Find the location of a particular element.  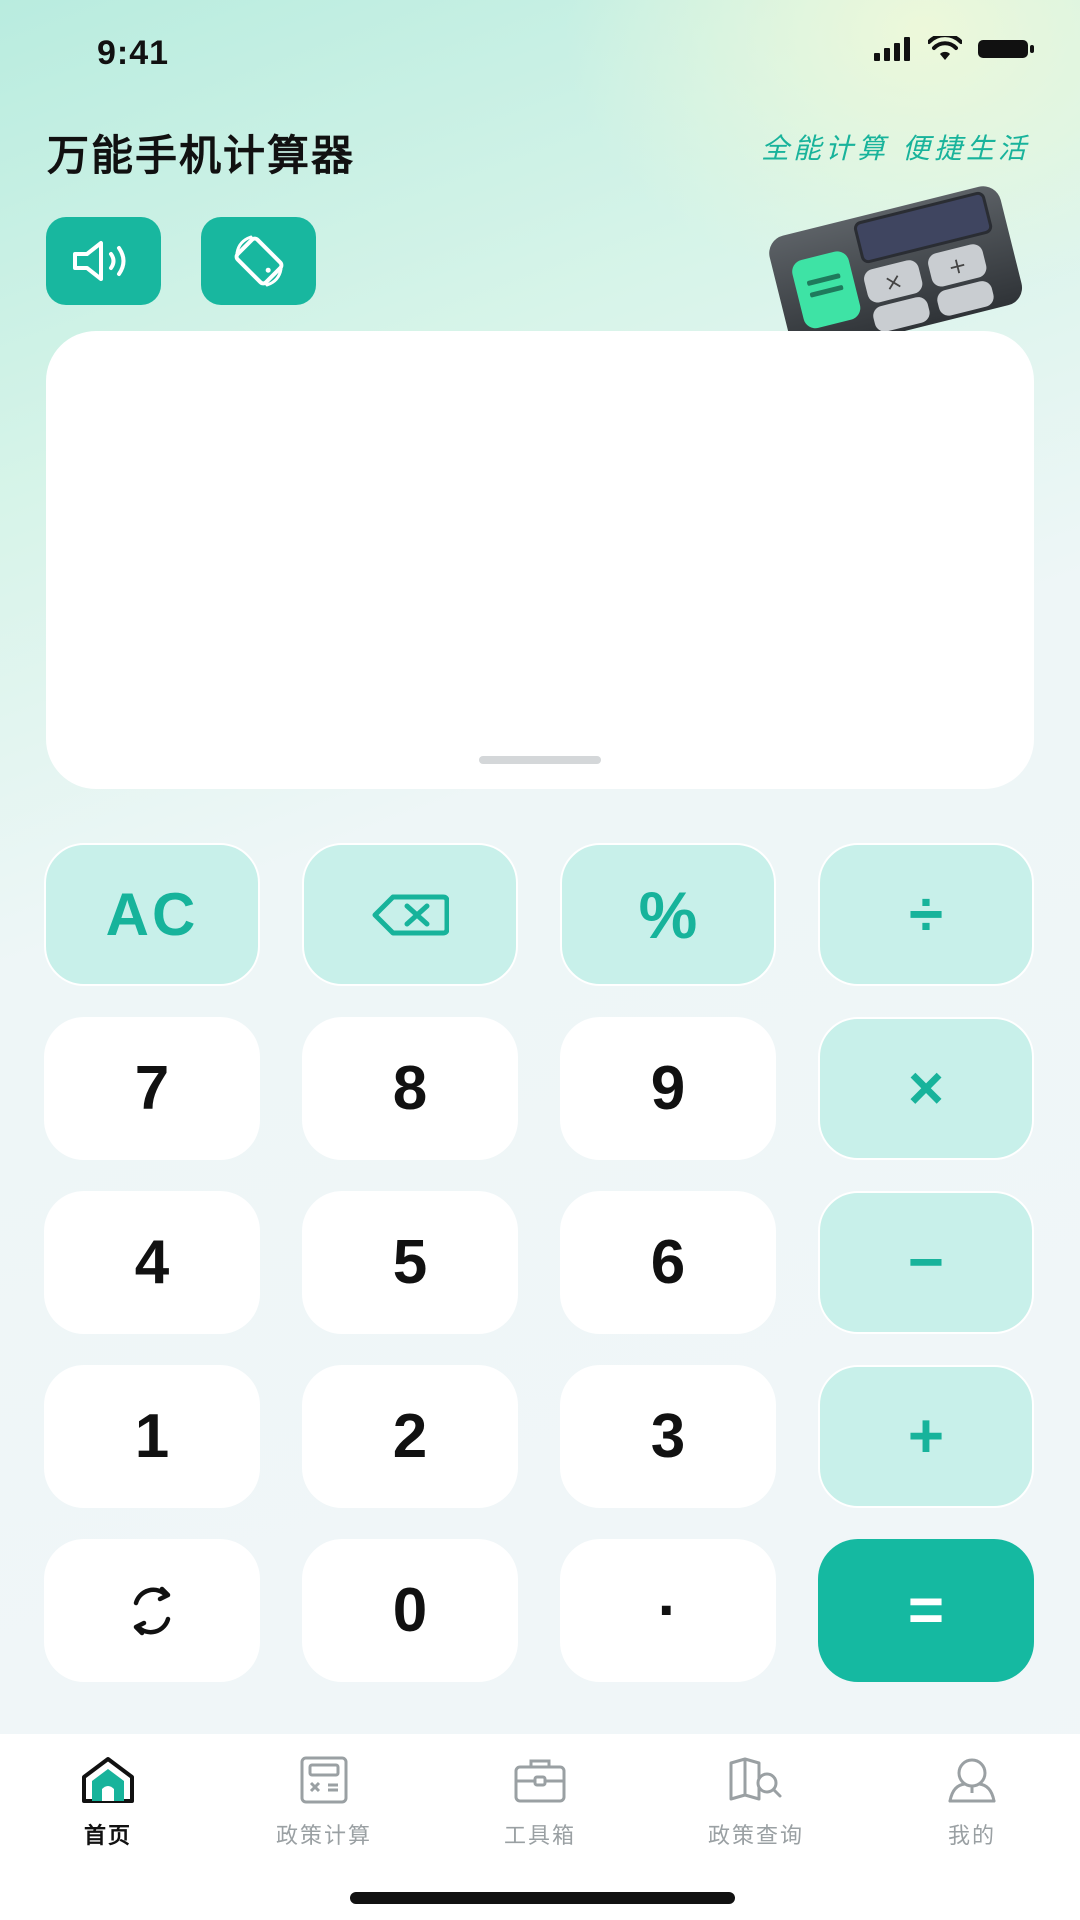

nav-label-policy-calc: 政策计算 is located at coordinates (323, 1835).